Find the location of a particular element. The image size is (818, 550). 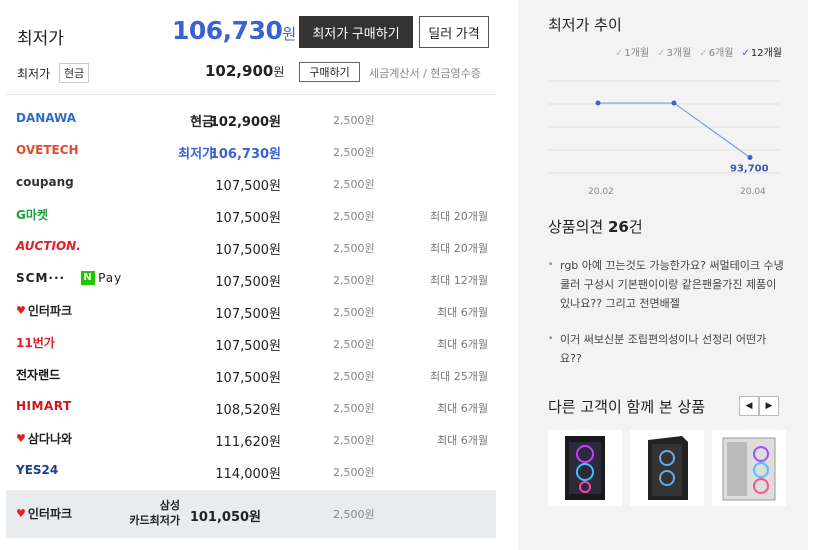

also-viewed-list is located at coordinates (667, 468).